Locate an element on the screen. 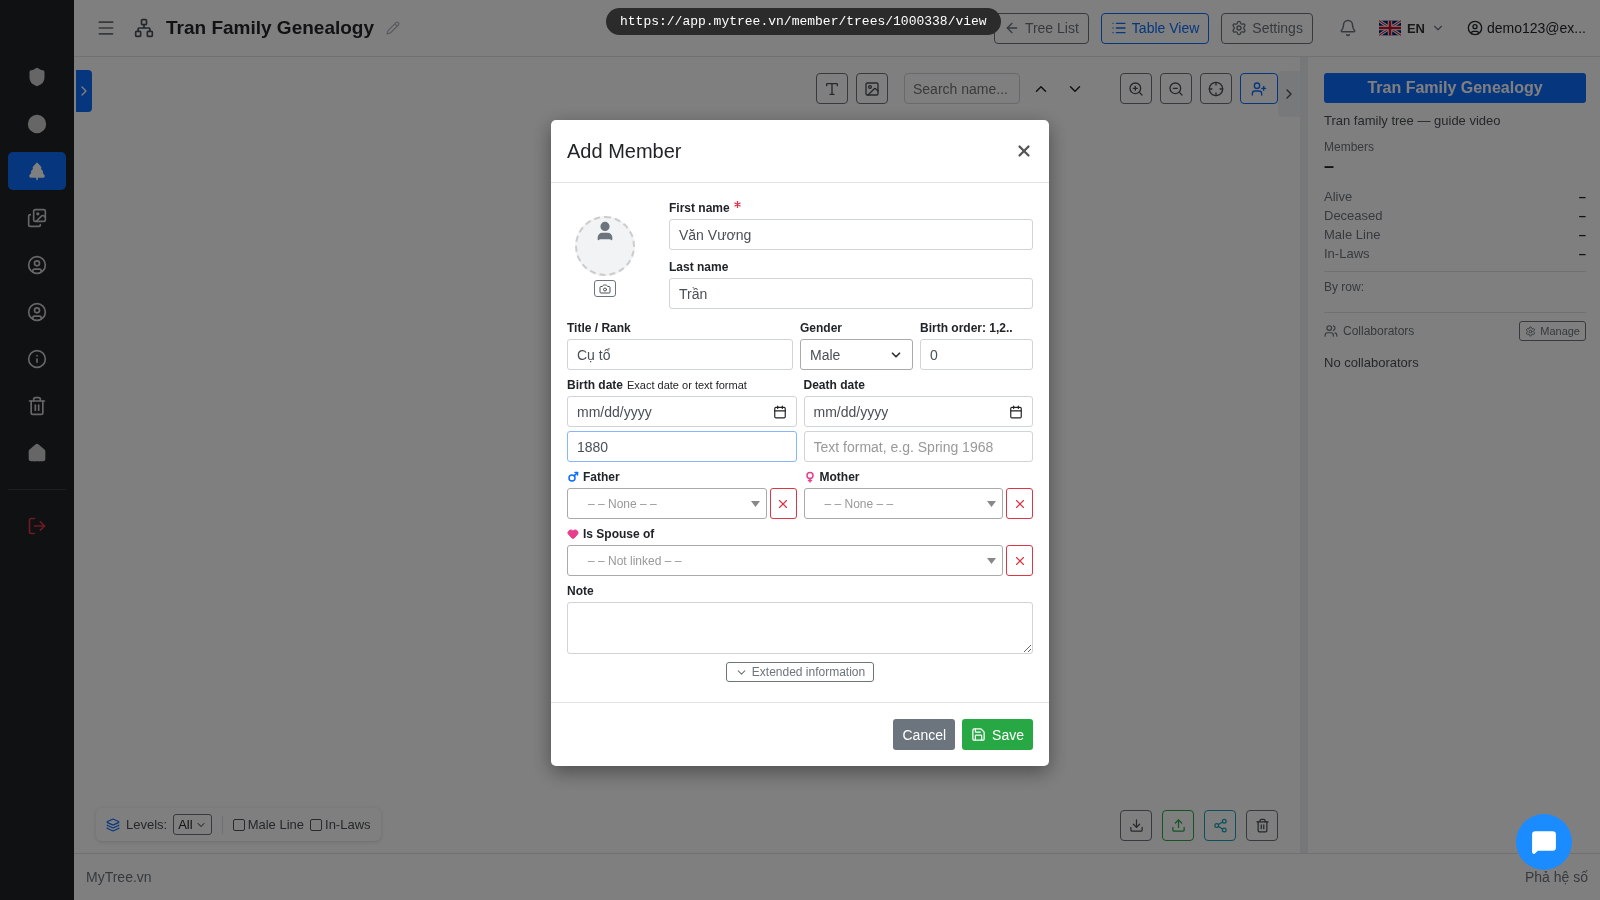  image-icon is located at coordinates (872, 88).